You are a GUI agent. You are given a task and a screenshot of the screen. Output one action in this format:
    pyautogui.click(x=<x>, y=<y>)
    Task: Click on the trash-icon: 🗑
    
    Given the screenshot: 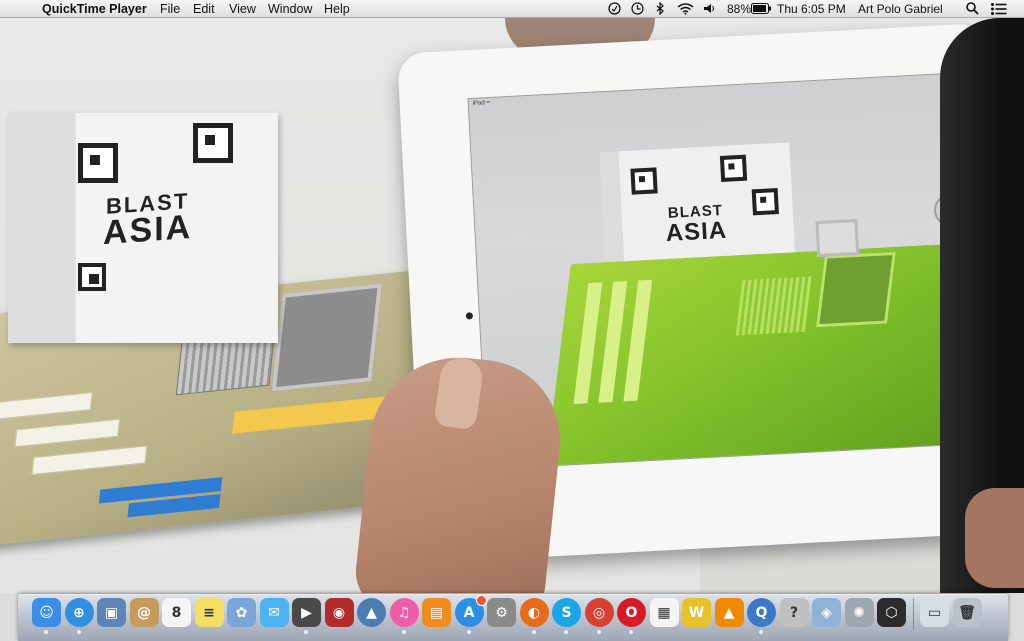 What is the action you would take?
    pyautogui.click(x=967, y=612)
    